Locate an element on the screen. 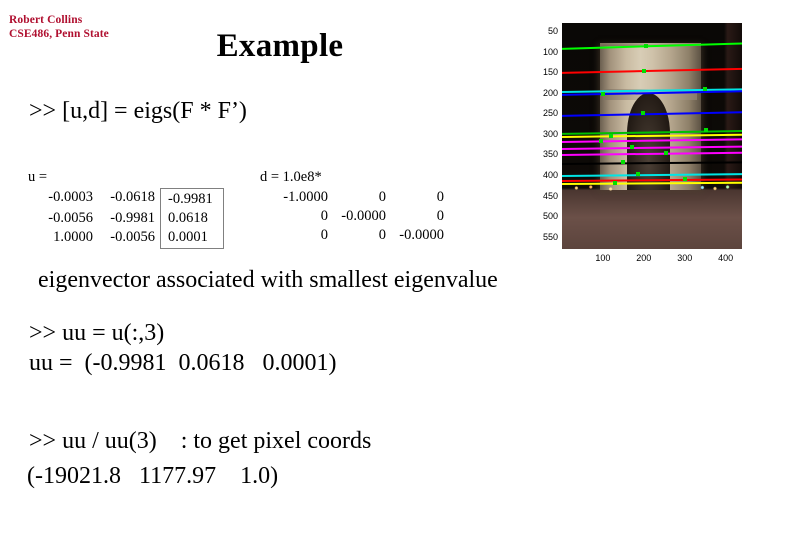 This screenshot has width=786, height=542. y-tick-label: 300 is located at coordinates (550, 133).